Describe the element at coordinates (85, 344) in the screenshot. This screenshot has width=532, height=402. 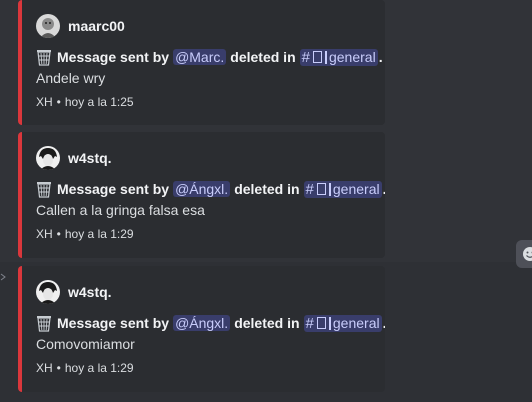
I see `deleted-message-content: Comovomiamor` at that location.